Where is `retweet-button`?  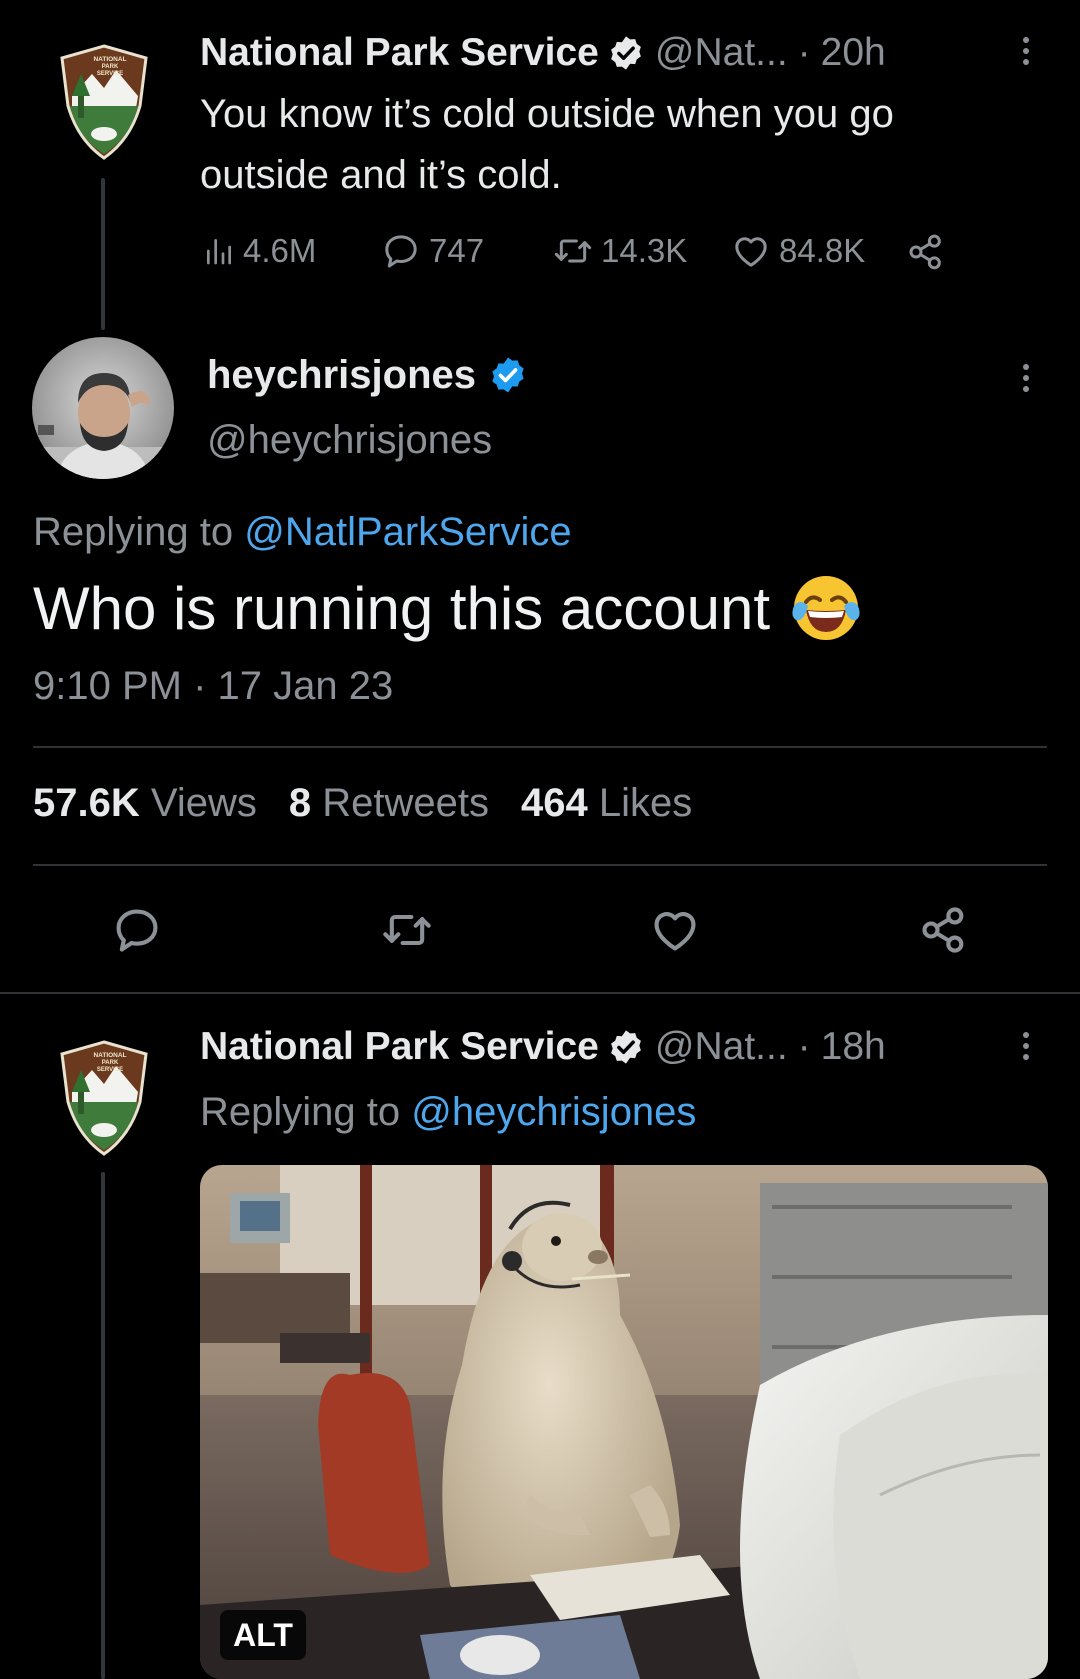
retweet-button is located at coordinates (407, 930).